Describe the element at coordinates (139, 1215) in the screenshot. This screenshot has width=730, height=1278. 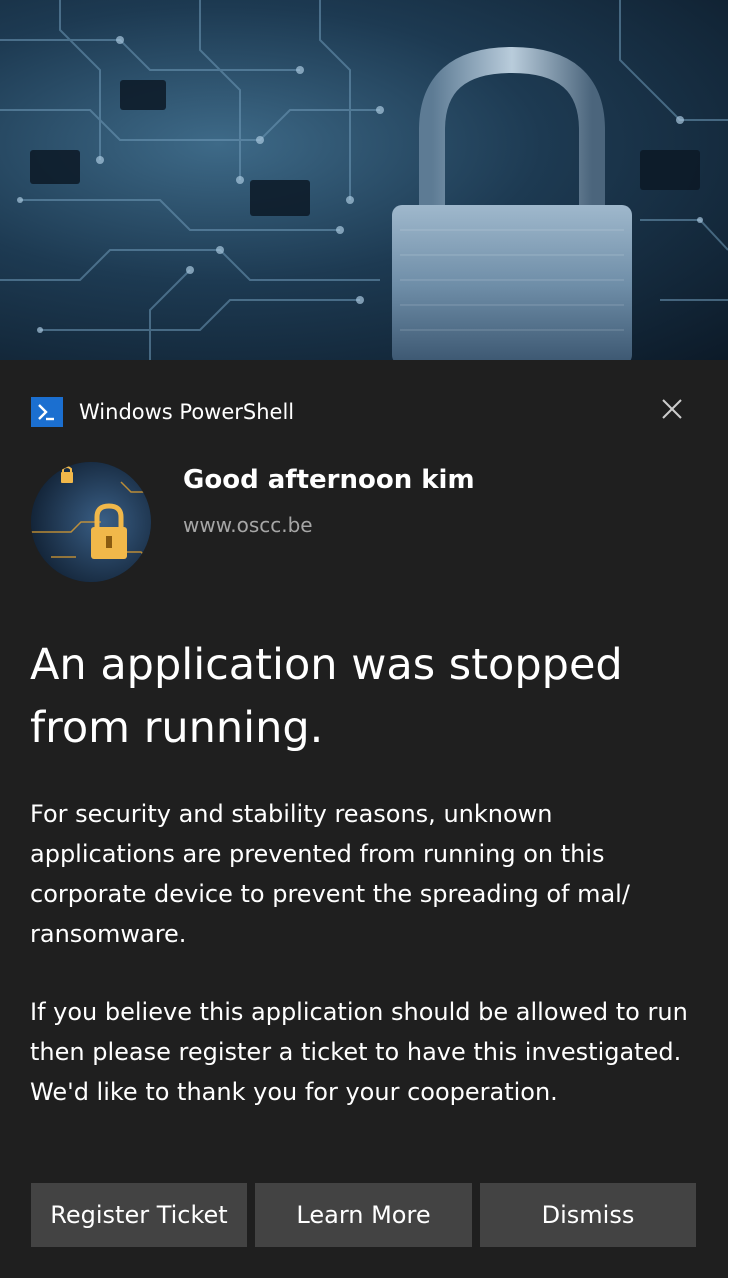
I see `register-ticket-button: Register Ticket` at that location.